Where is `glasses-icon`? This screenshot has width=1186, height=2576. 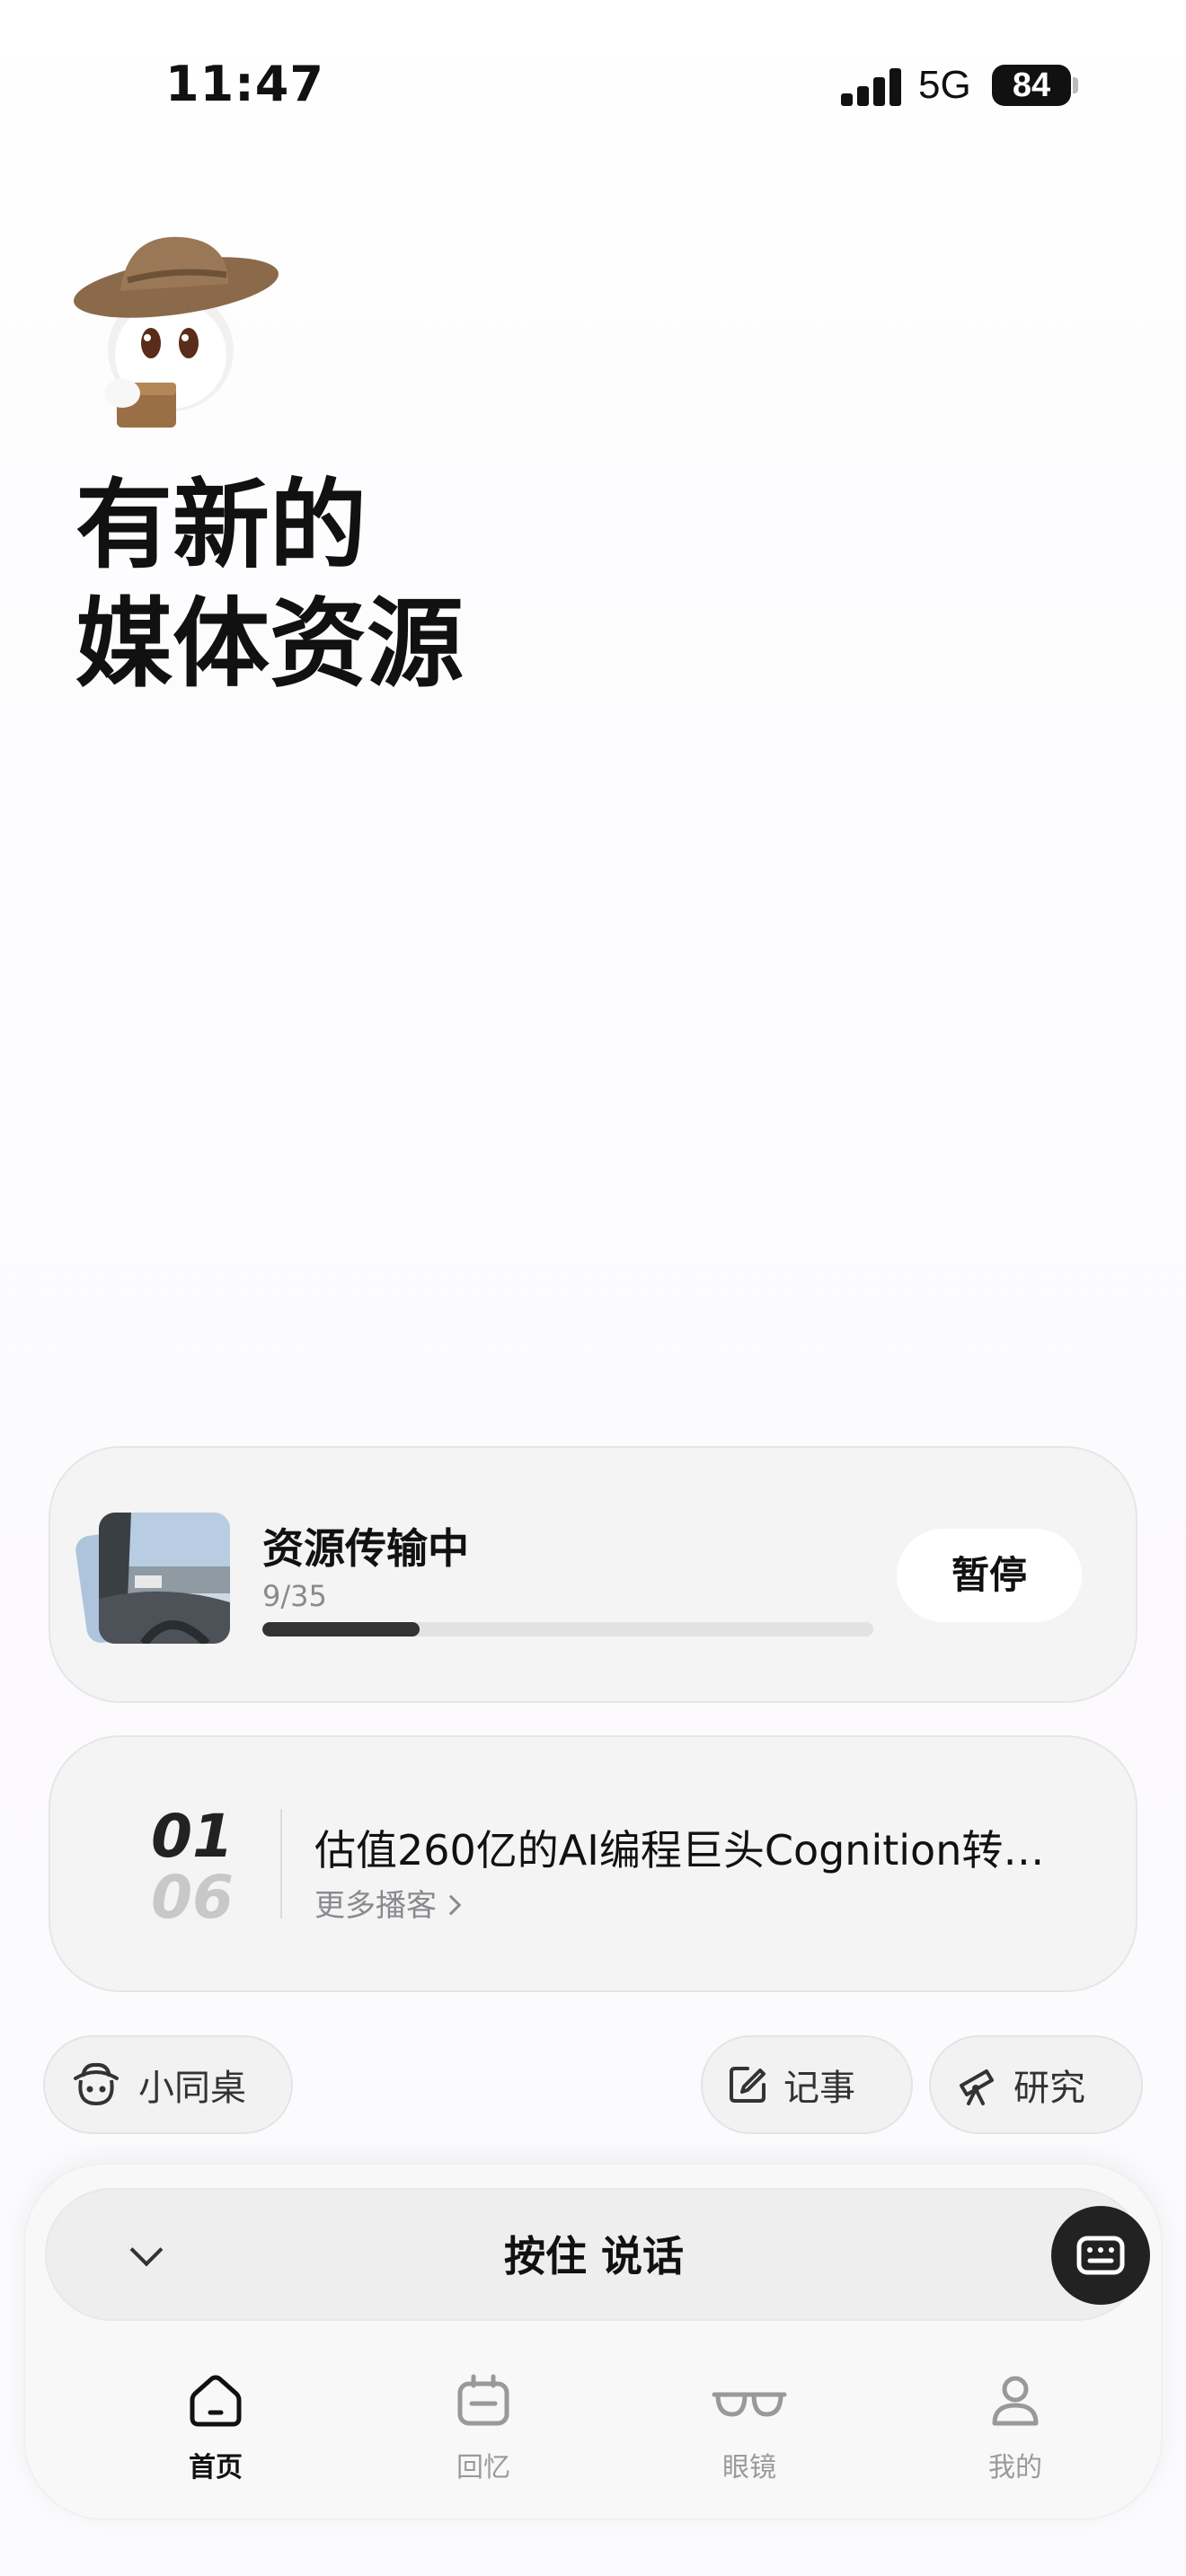 glasses-icon is located at coordinates (749, 2404).